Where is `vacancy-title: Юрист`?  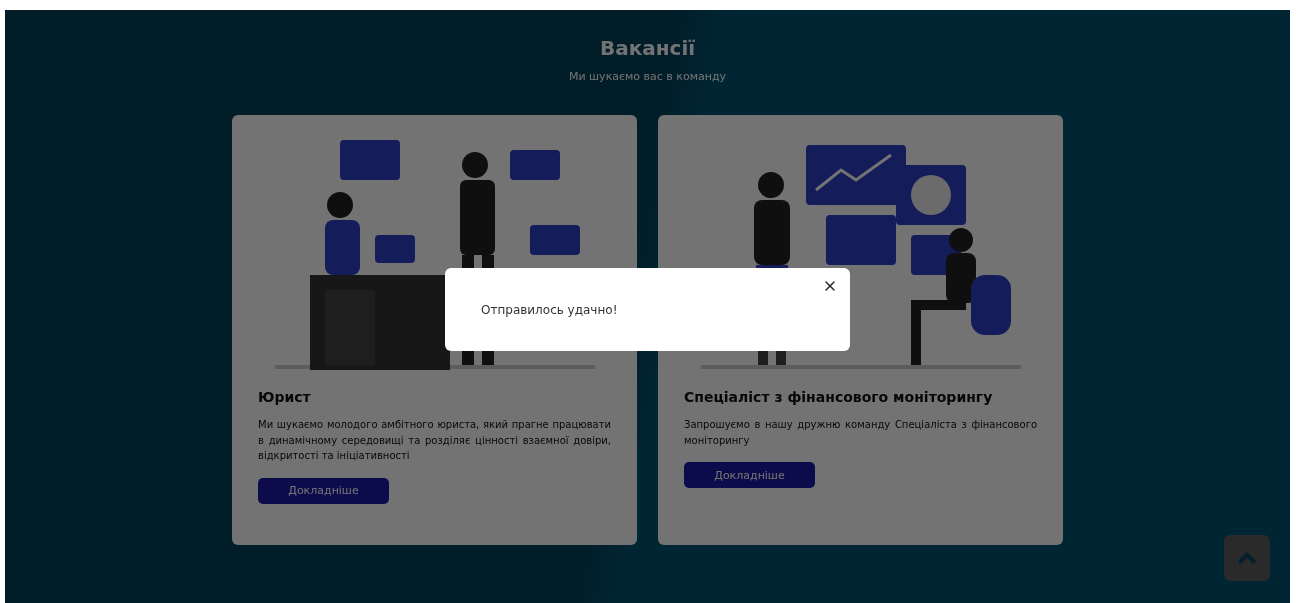
vacancy-title: Юрист is located at coordinates (284, 397).